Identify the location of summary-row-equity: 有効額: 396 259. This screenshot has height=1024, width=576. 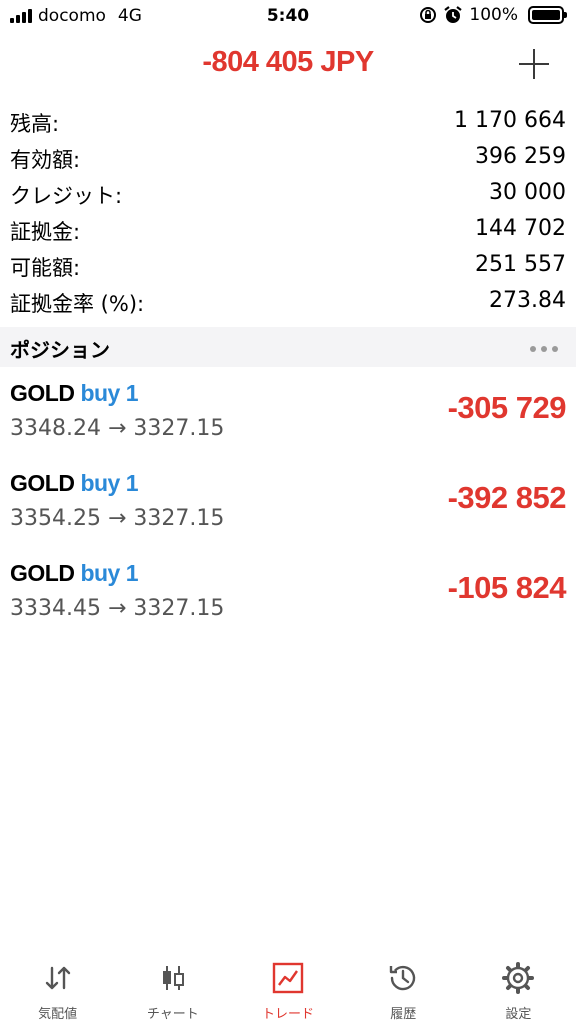
(288, 158).